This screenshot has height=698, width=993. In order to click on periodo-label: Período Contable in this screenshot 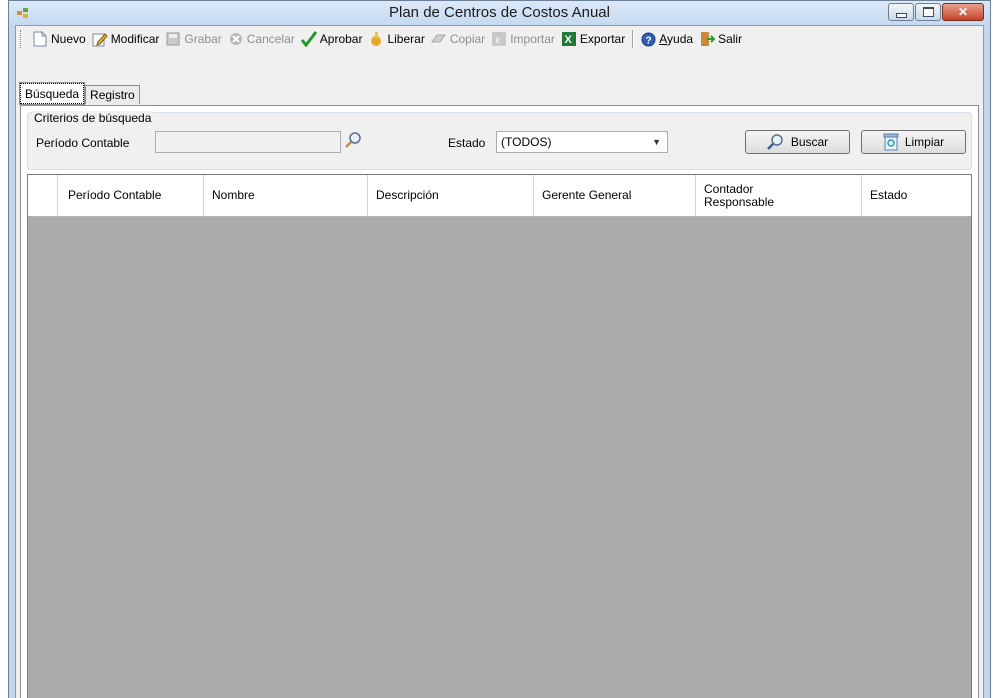, I will do `click(83, 143)`.